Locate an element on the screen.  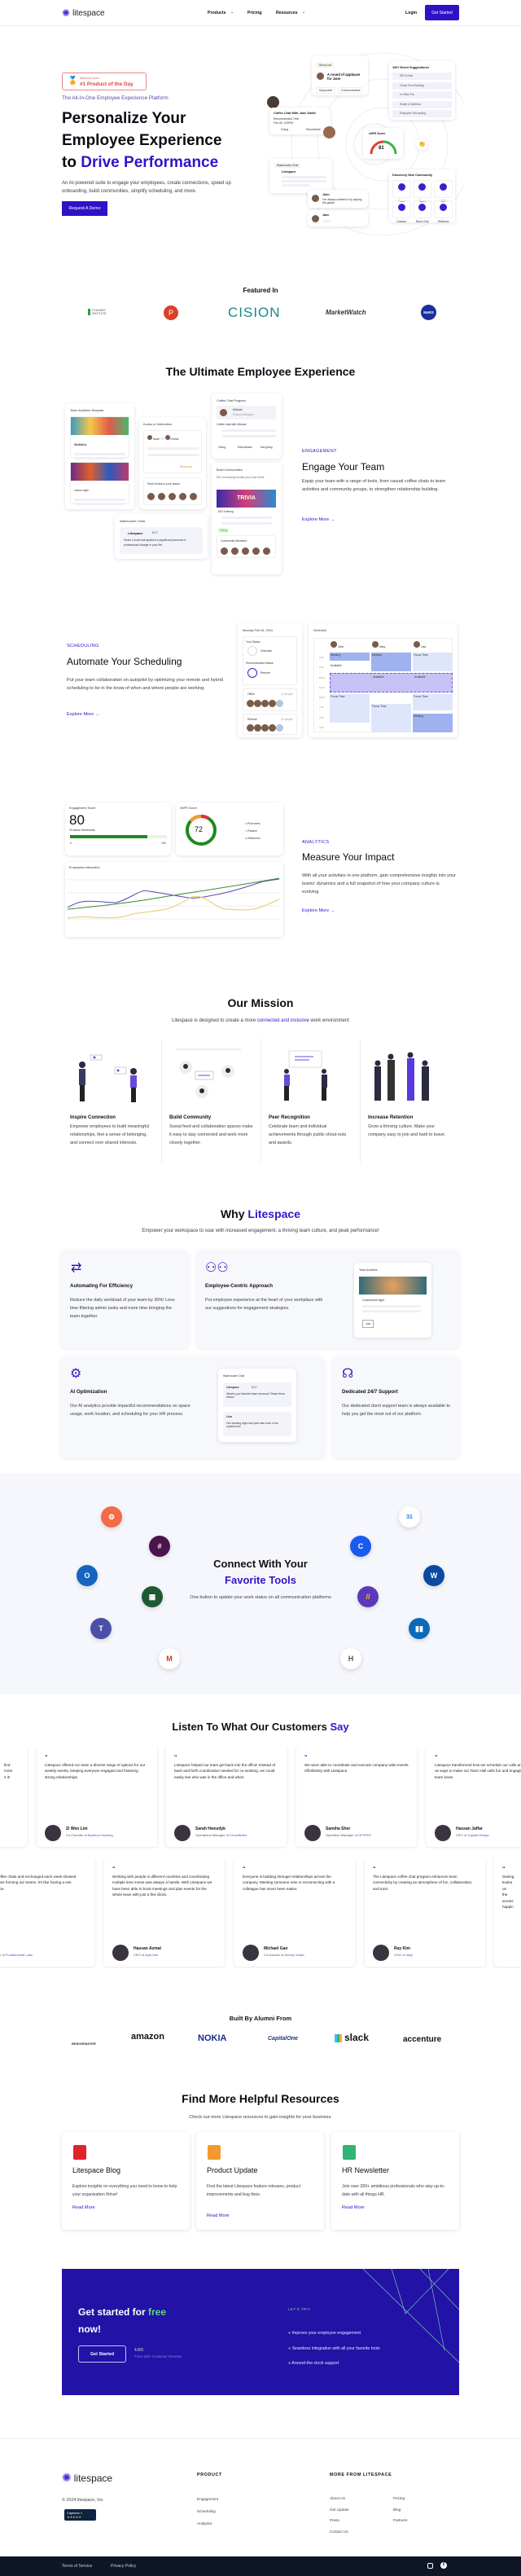
get-started-button: Get Started is located at coordinates (442, 12).